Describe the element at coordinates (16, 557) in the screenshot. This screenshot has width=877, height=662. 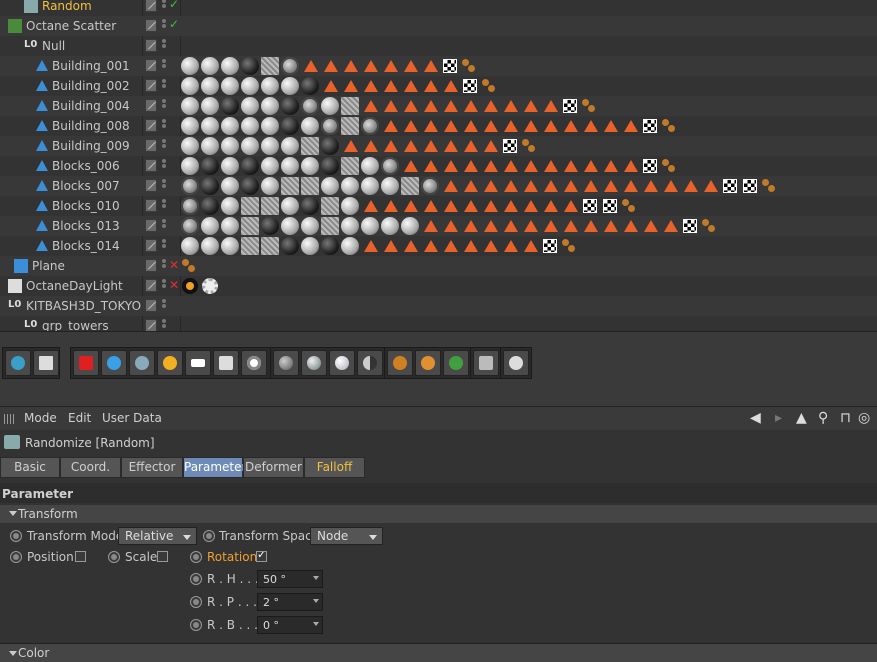
I see `position-anim-toggle` at that location.